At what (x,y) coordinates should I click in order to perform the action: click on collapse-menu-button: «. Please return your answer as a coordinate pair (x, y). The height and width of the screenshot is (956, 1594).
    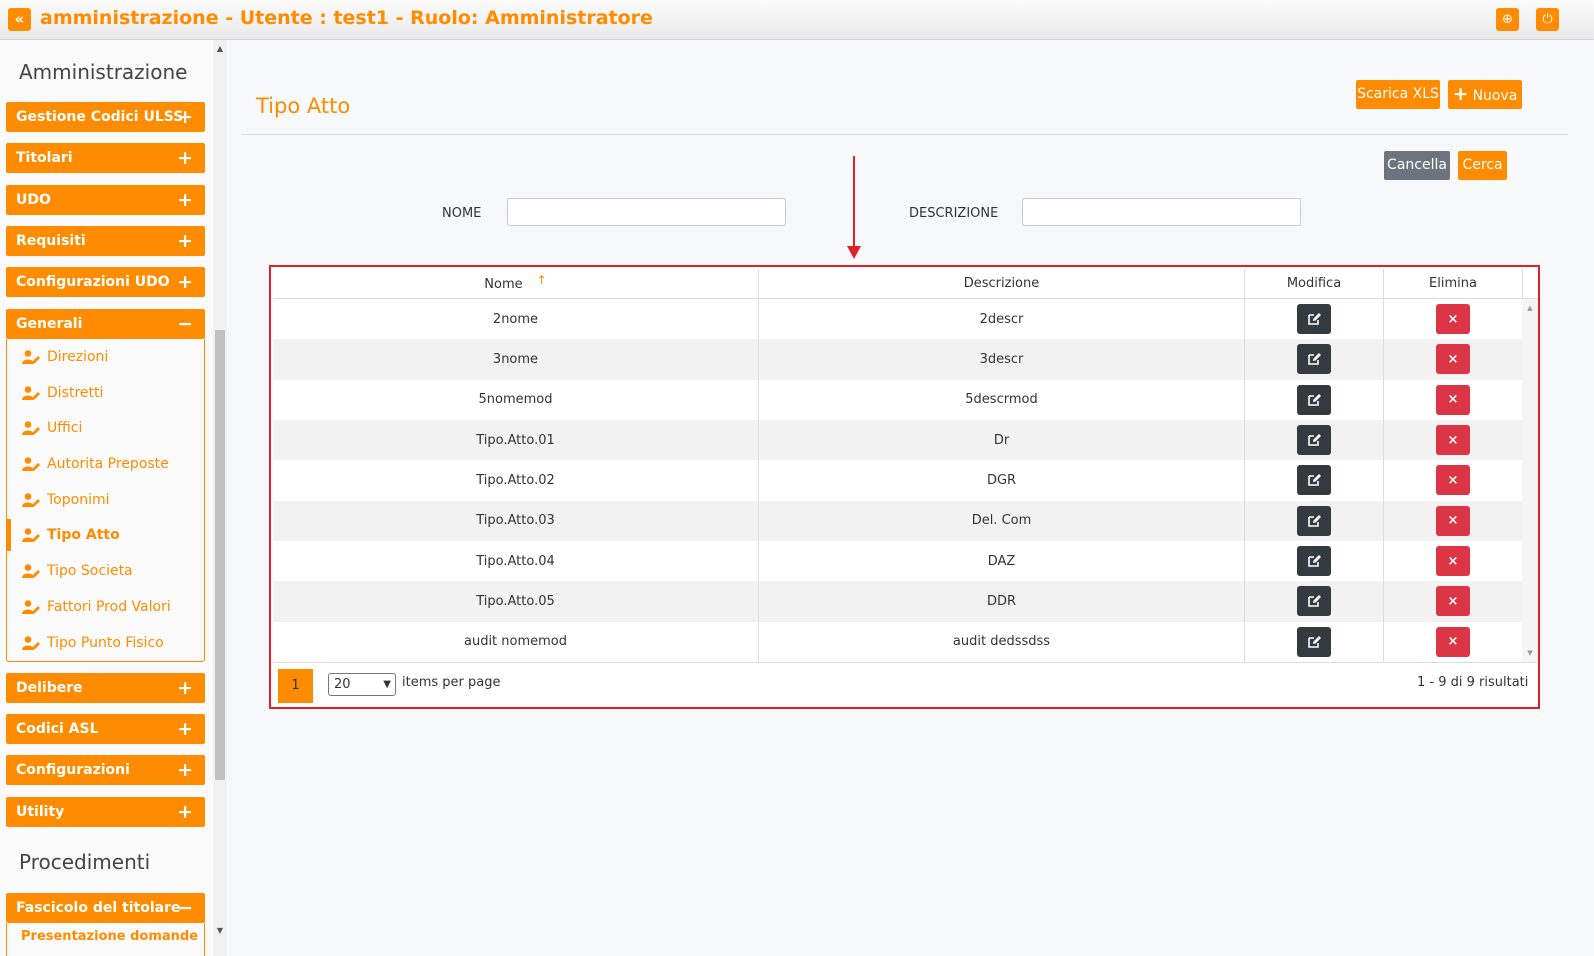
    Looking at the image, I should click on (19, 19).